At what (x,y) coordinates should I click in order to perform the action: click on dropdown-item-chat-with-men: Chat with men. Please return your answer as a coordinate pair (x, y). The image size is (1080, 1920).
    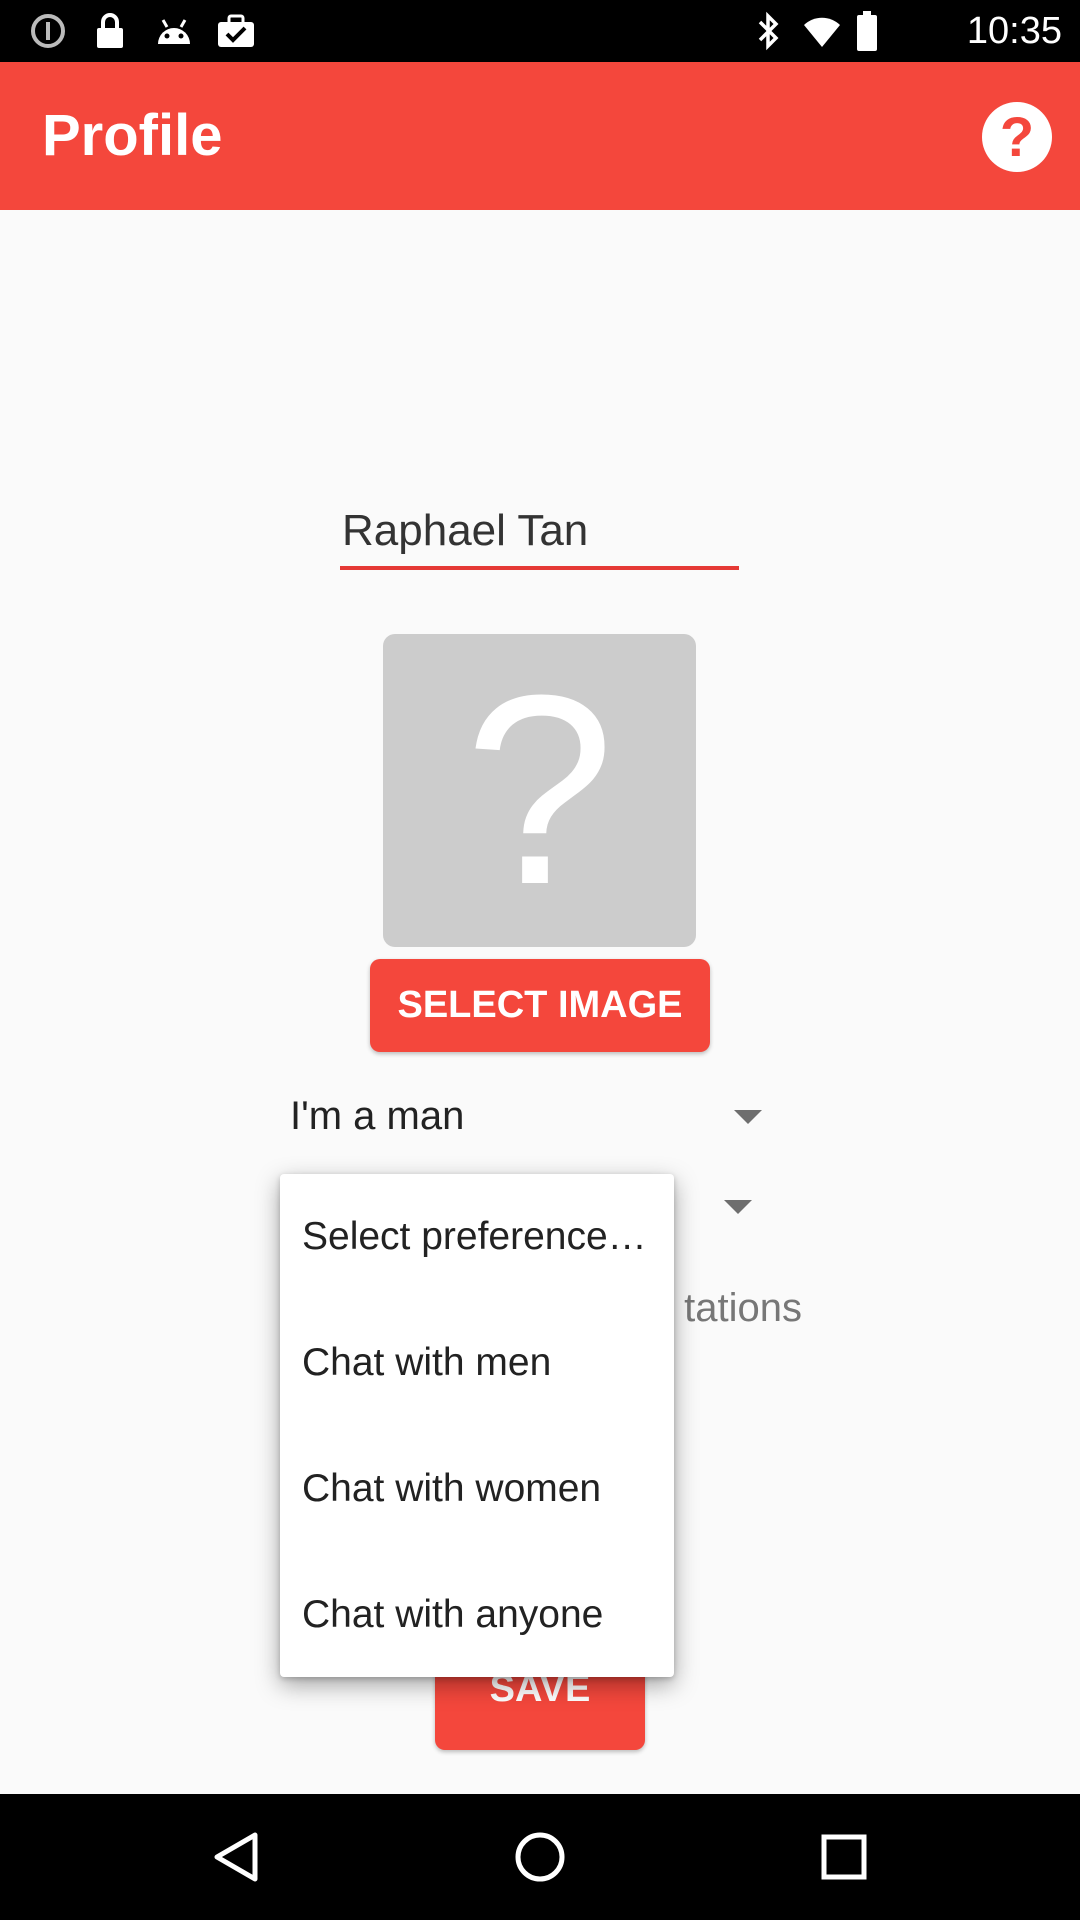
    Looking at the image, I should click on (477, 1363).